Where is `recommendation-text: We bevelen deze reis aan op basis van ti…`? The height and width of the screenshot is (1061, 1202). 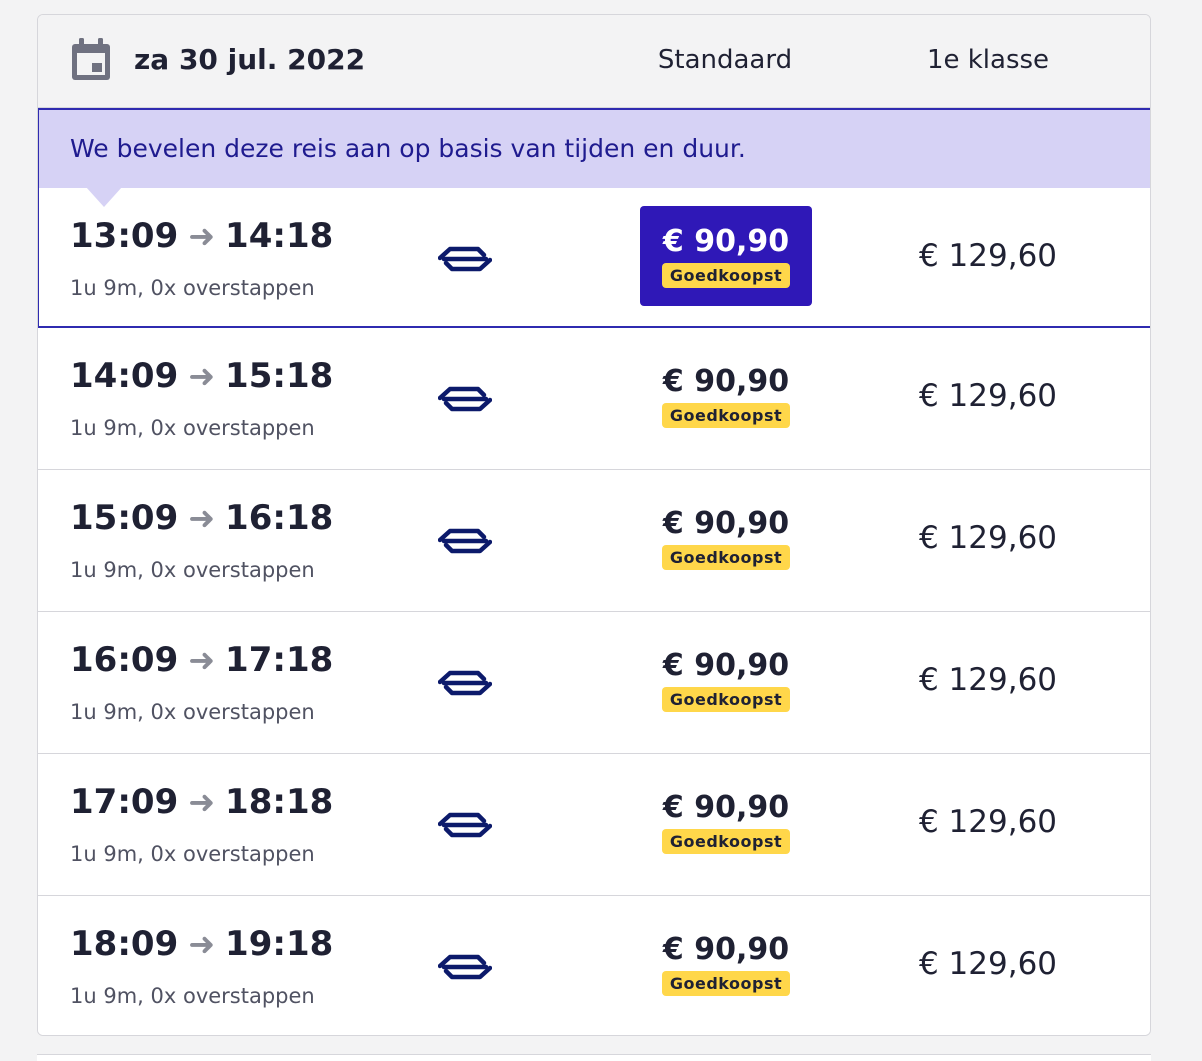
recommendation-text: We bevelen deze reis aan op basis van ti… is located at coordinates (408, 148).